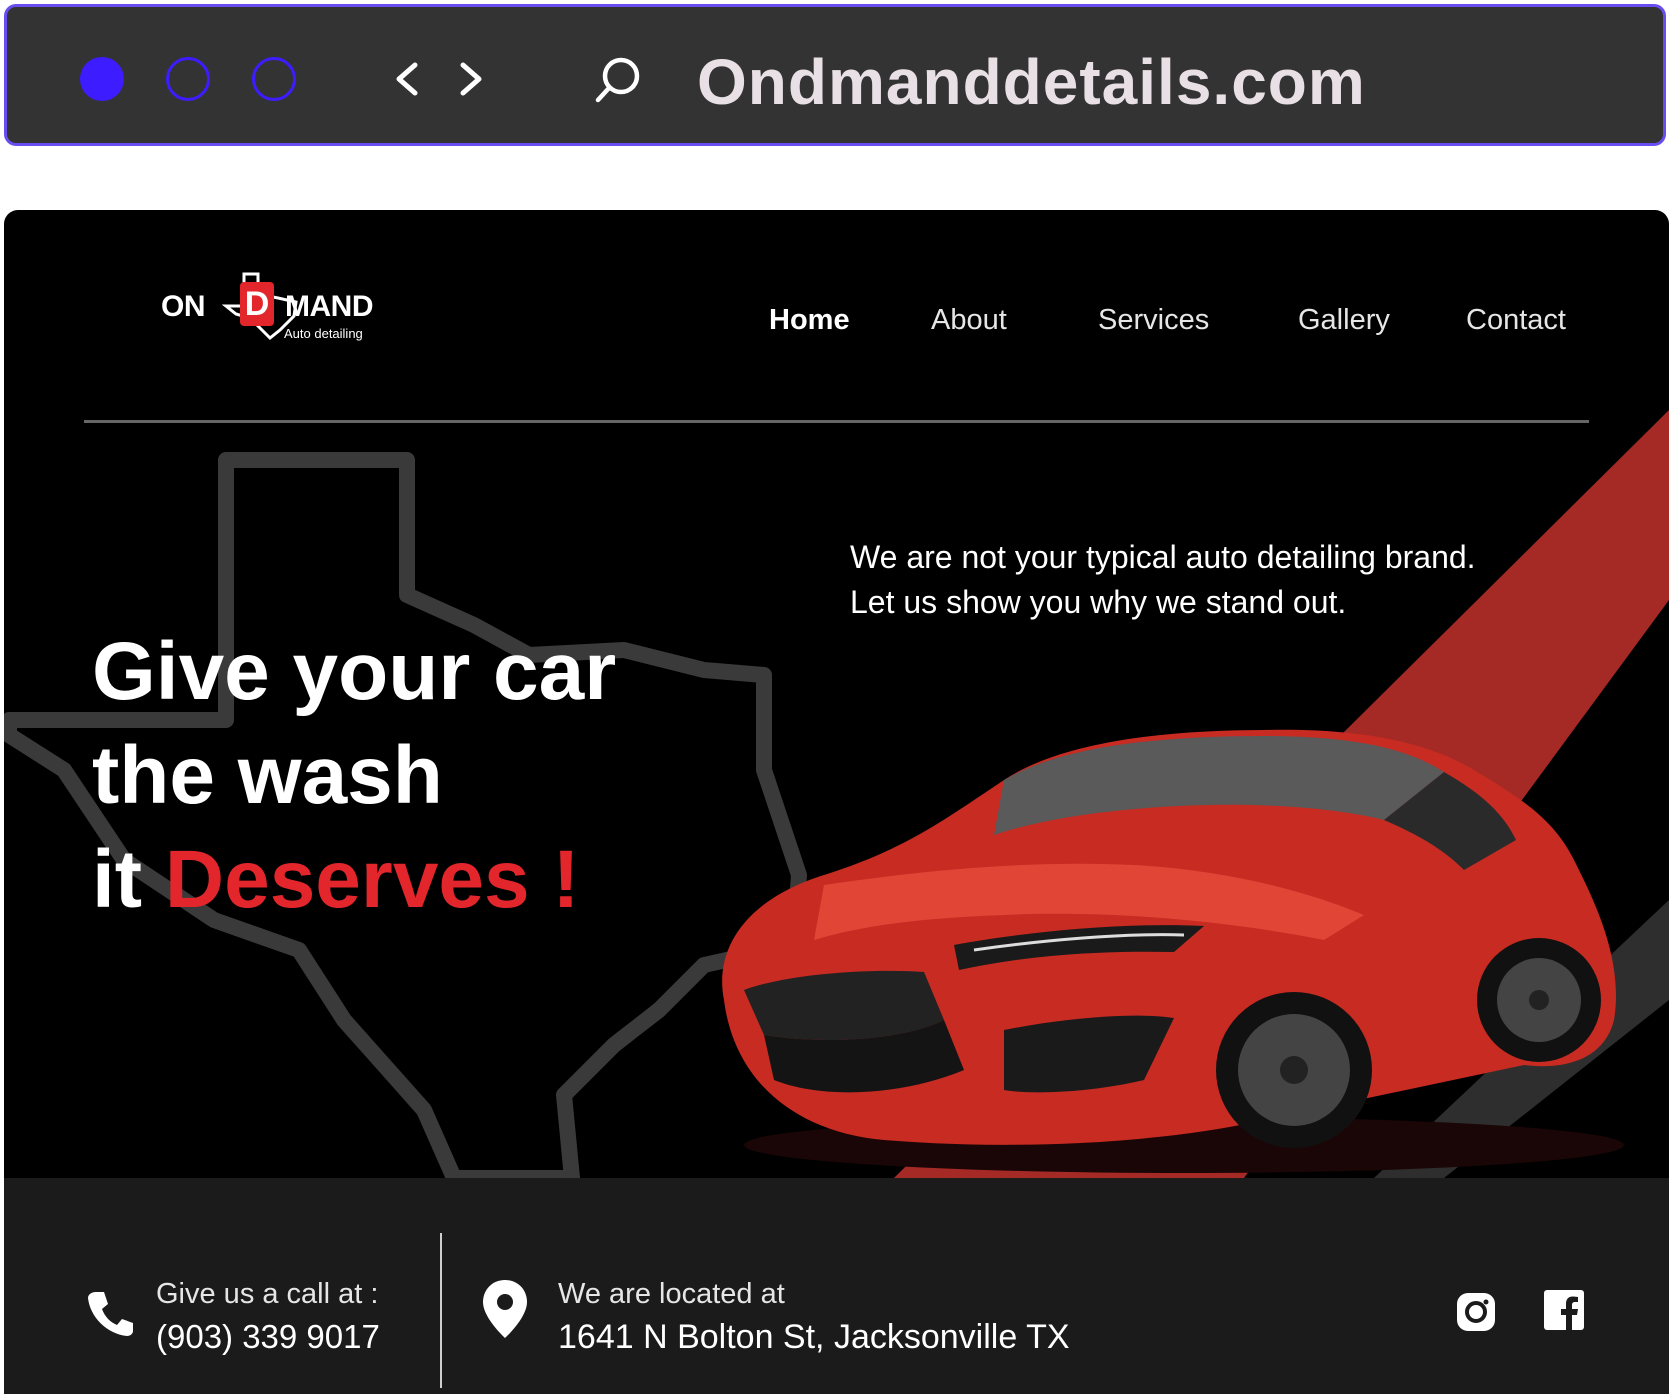  Describe the element at coordinates (267, 1294) in the screenshot. I see `call-label: Give us a call at :` at that location.